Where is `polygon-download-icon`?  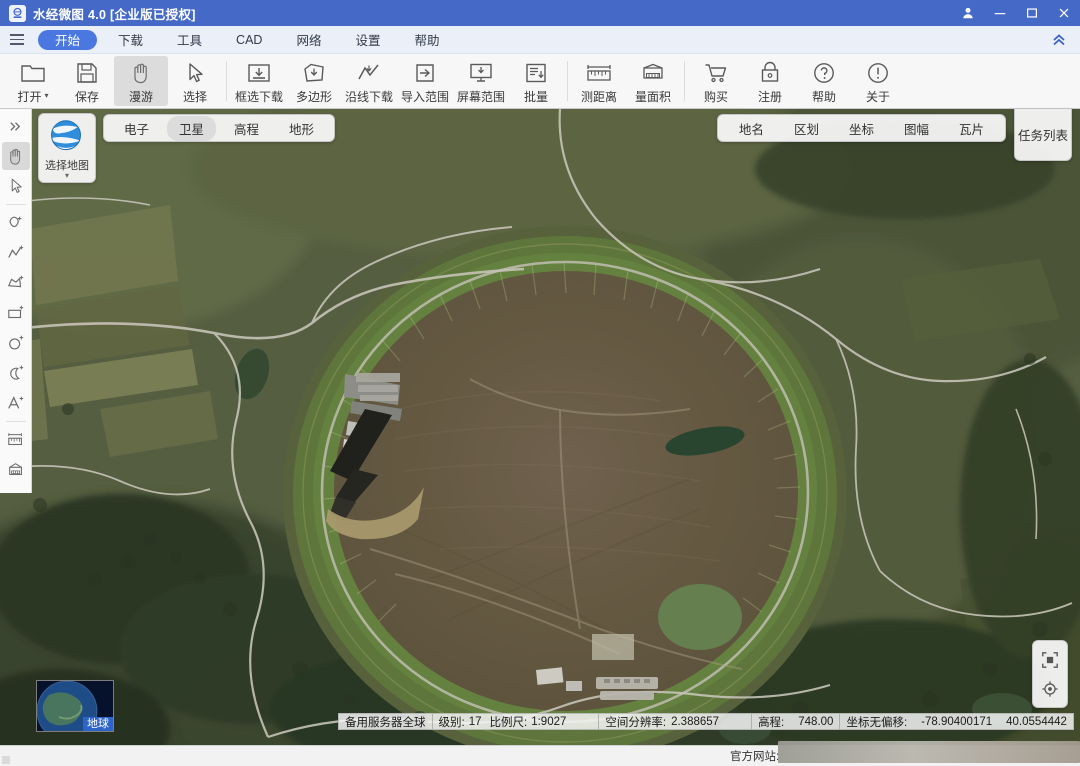
polygon-download-icon is located at coordinates (314, 73).